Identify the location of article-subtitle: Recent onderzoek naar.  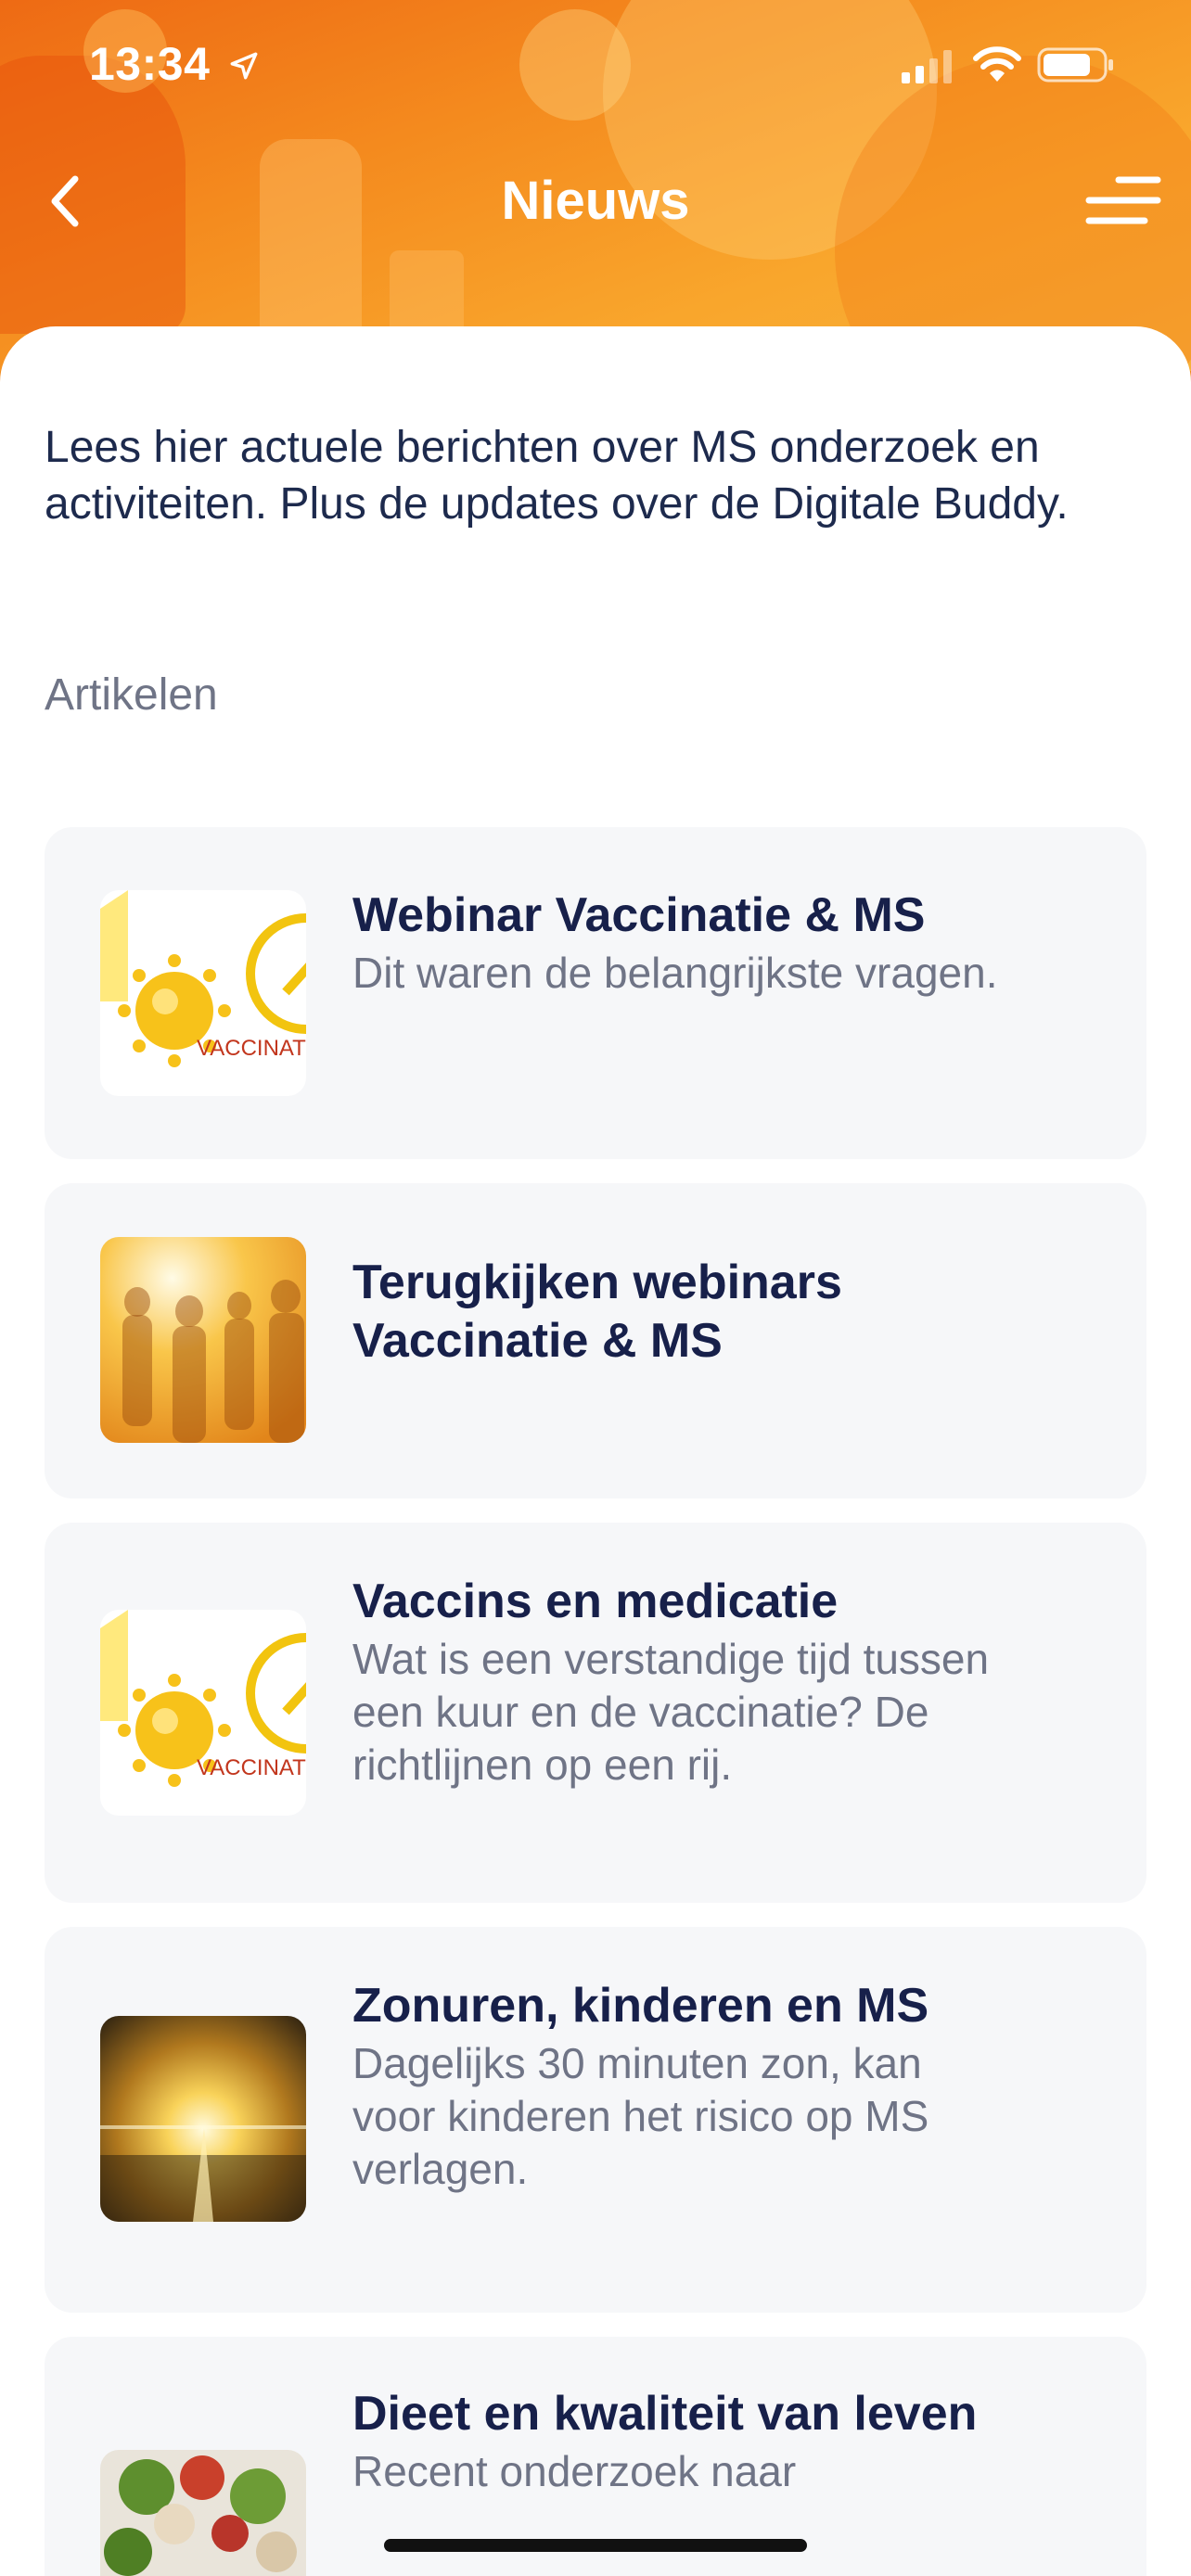
(574, 2471).